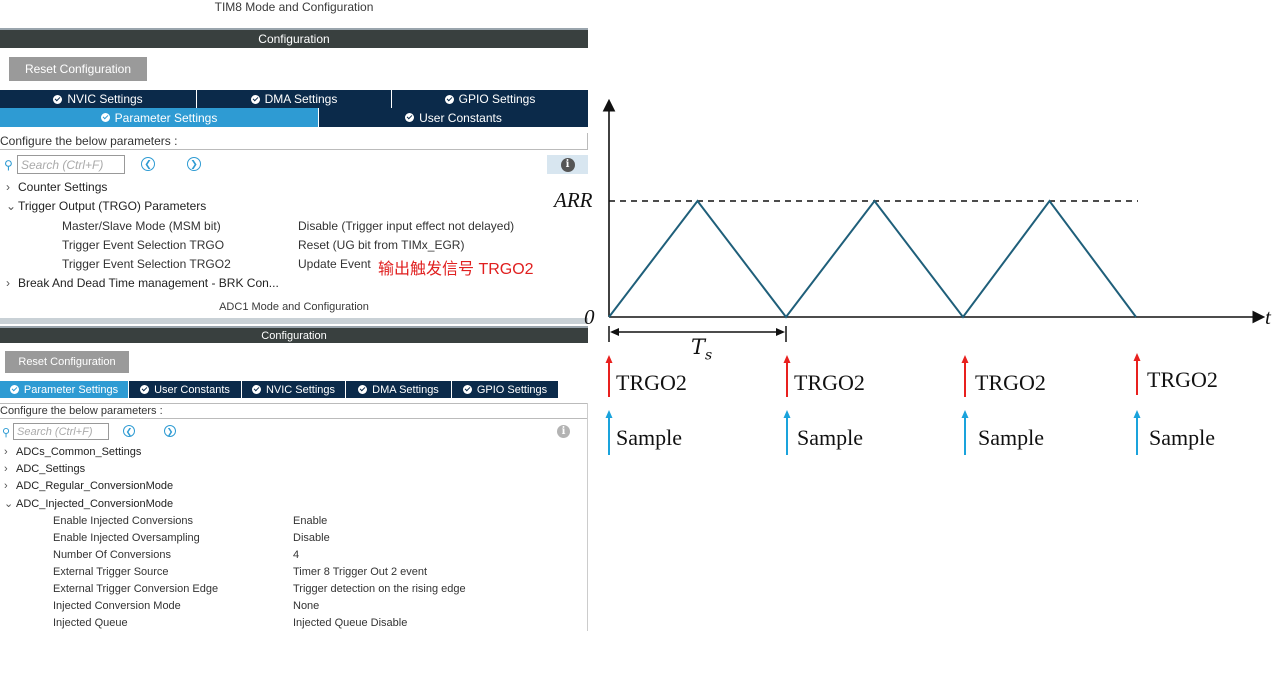  I want to click on tim8-configuration-bar: Configuration, so click(294, 38).